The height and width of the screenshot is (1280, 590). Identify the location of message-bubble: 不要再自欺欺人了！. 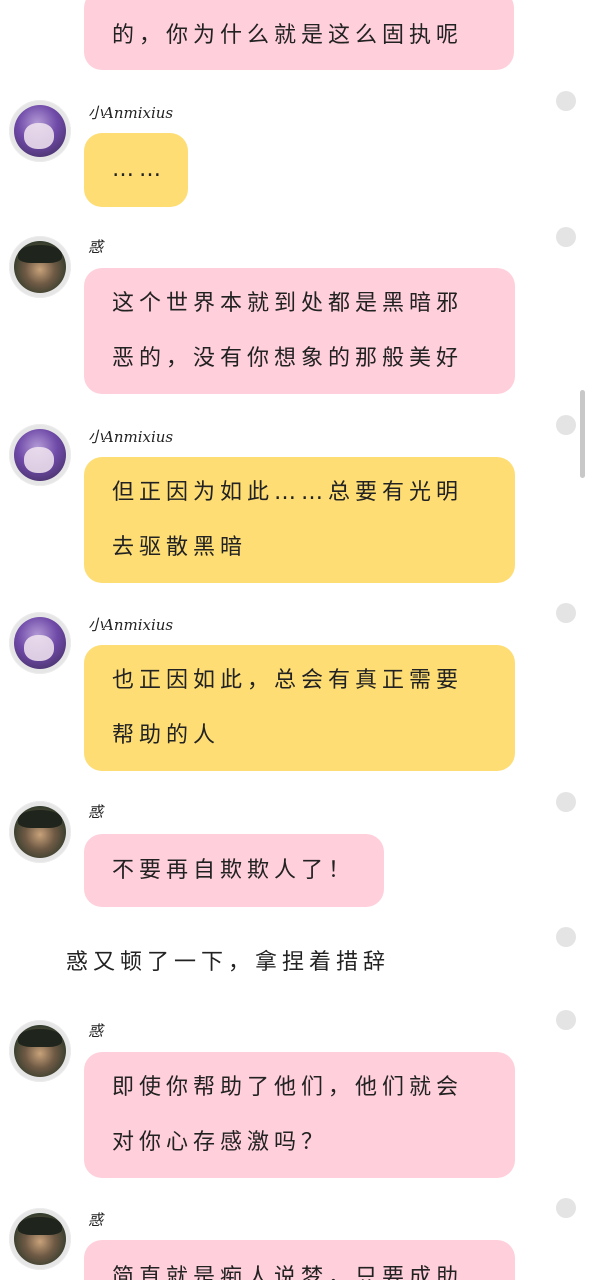
(234, 870).